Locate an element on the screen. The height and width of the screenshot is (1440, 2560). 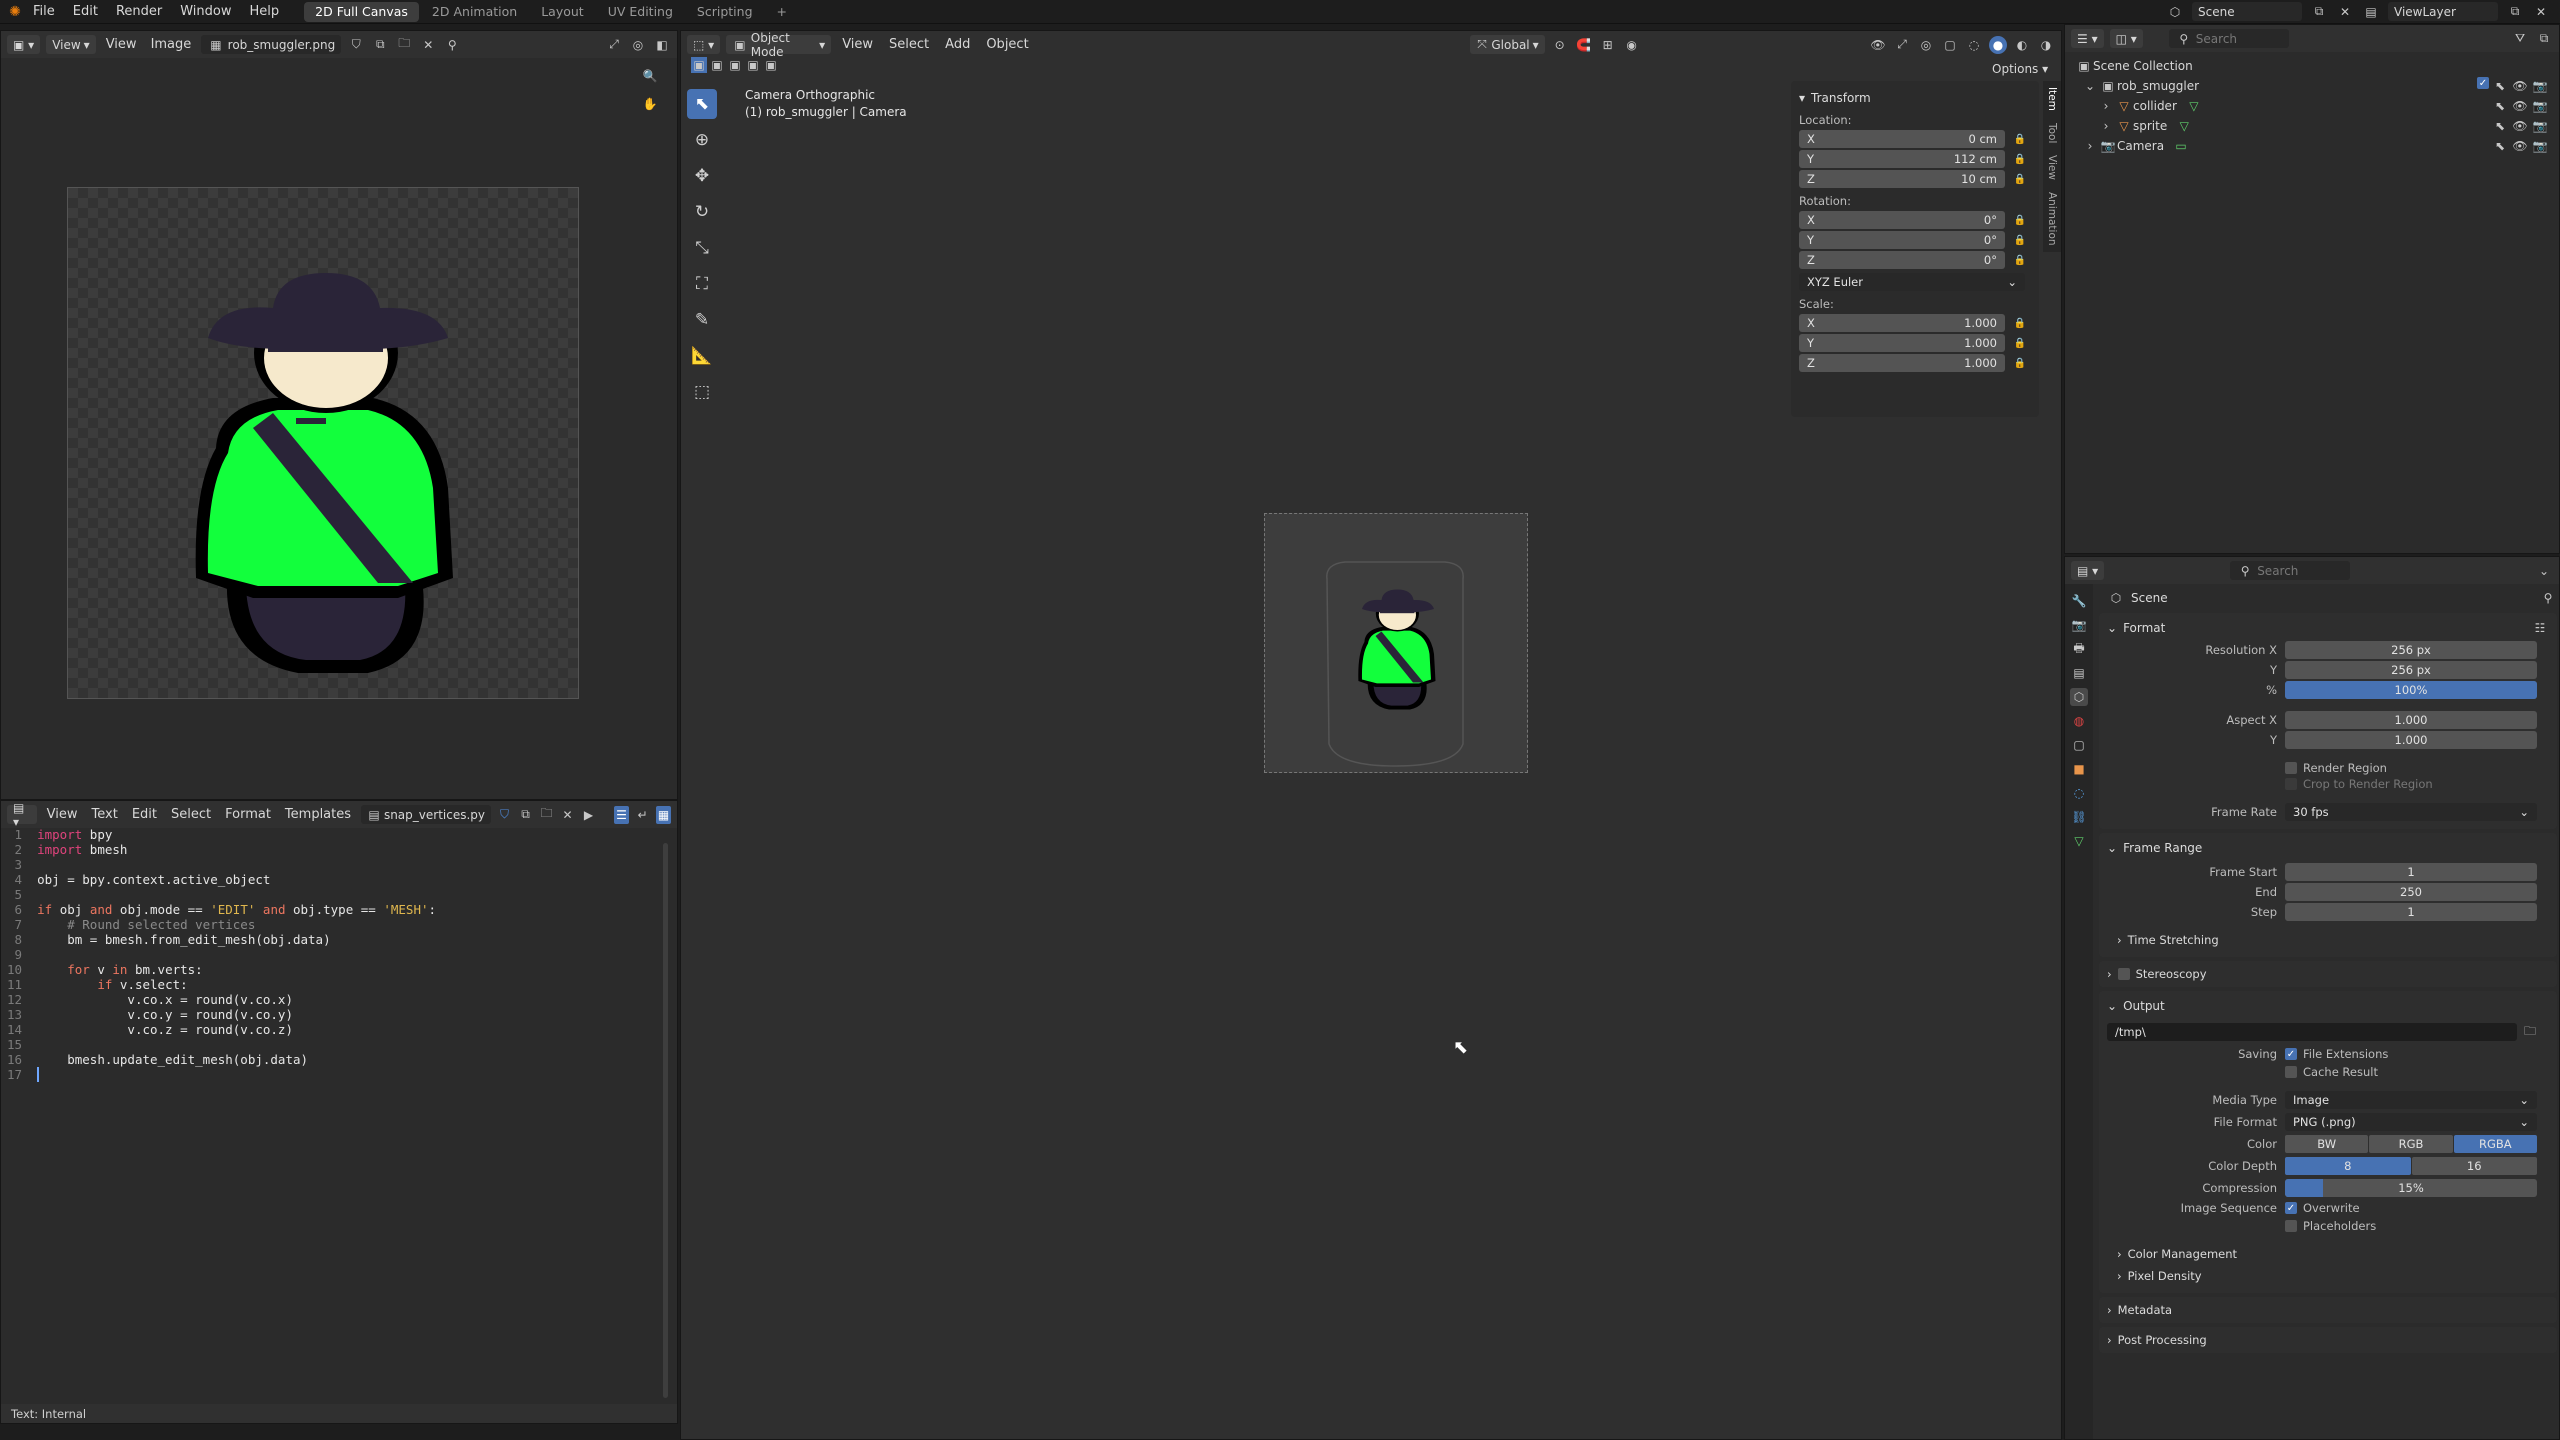
tab-view: View is located at coordinates (2052, 167).